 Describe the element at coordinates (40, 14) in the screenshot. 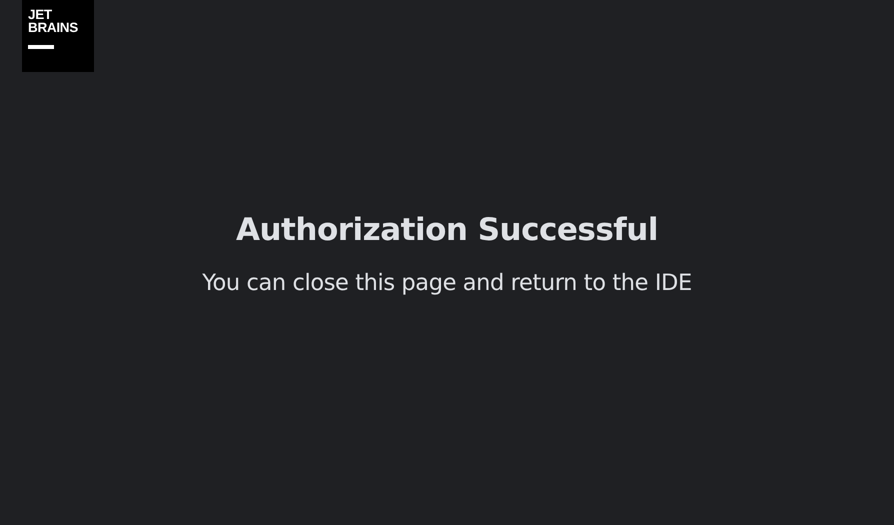

I see `logo-text: JET` at that location.